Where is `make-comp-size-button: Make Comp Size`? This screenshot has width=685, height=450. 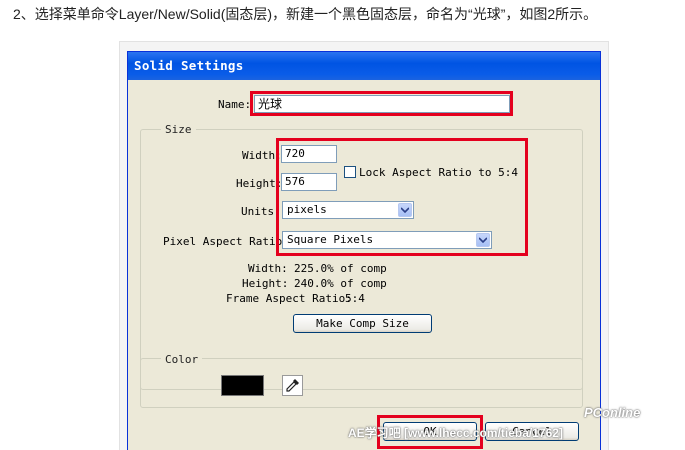
make-comp-size-button: Make Comp Size is located at coordinates (362, 323).